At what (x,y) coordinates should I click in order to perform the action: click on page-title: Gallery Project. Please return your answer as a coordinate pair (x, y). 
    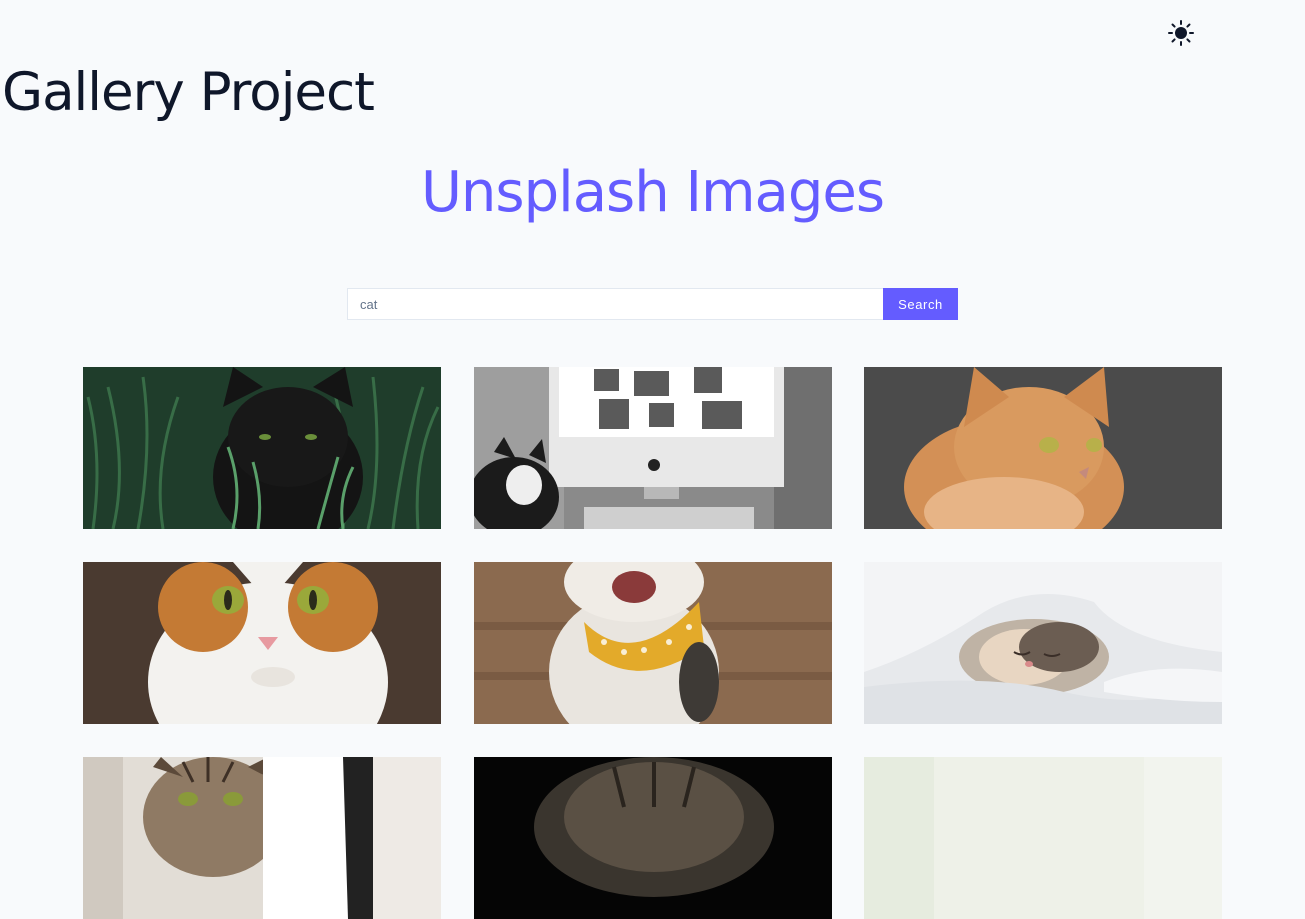
    Looking at the image, I should click on (188, 92).